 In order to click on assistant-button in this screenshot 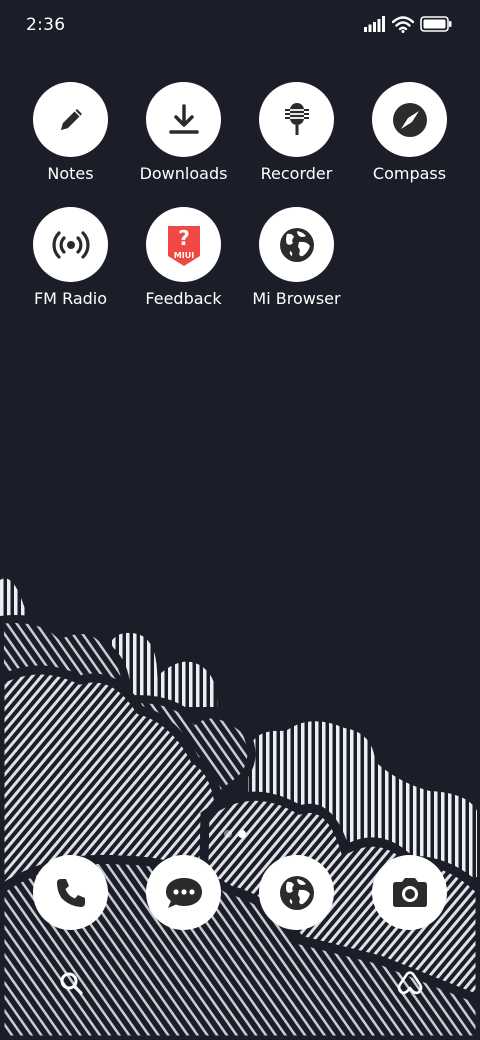, I will do `click(410, 983)`.